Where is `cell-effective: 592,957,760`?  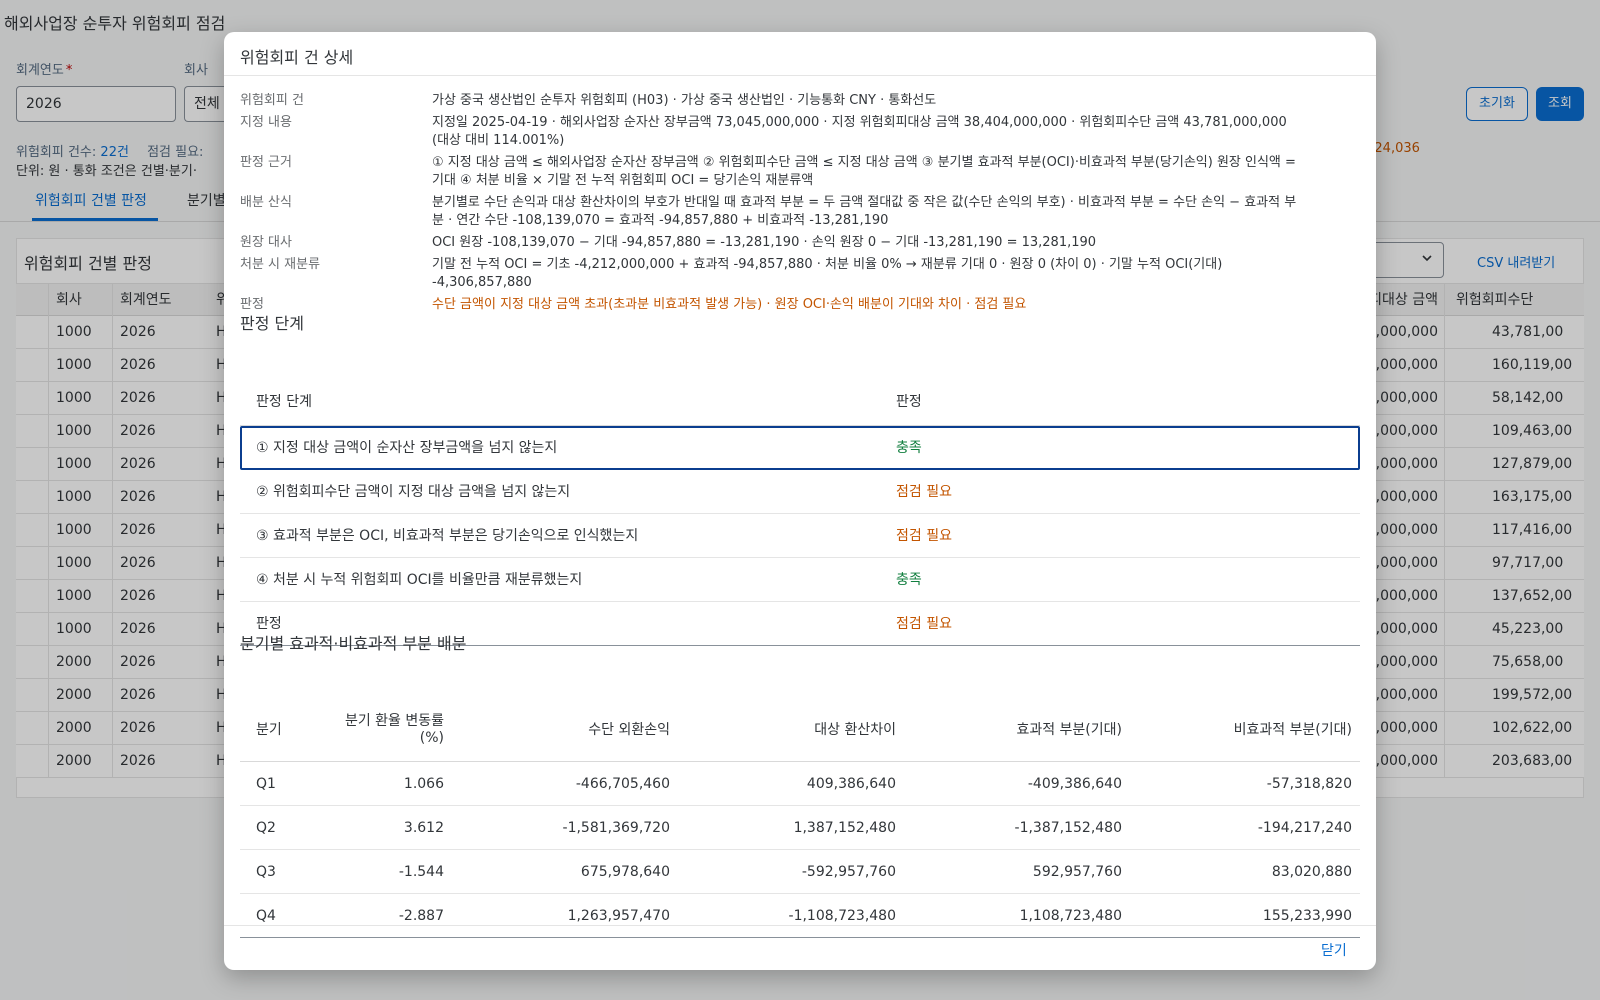
cell-effective: 592,957,760 is located at coordinates (1077, 872).